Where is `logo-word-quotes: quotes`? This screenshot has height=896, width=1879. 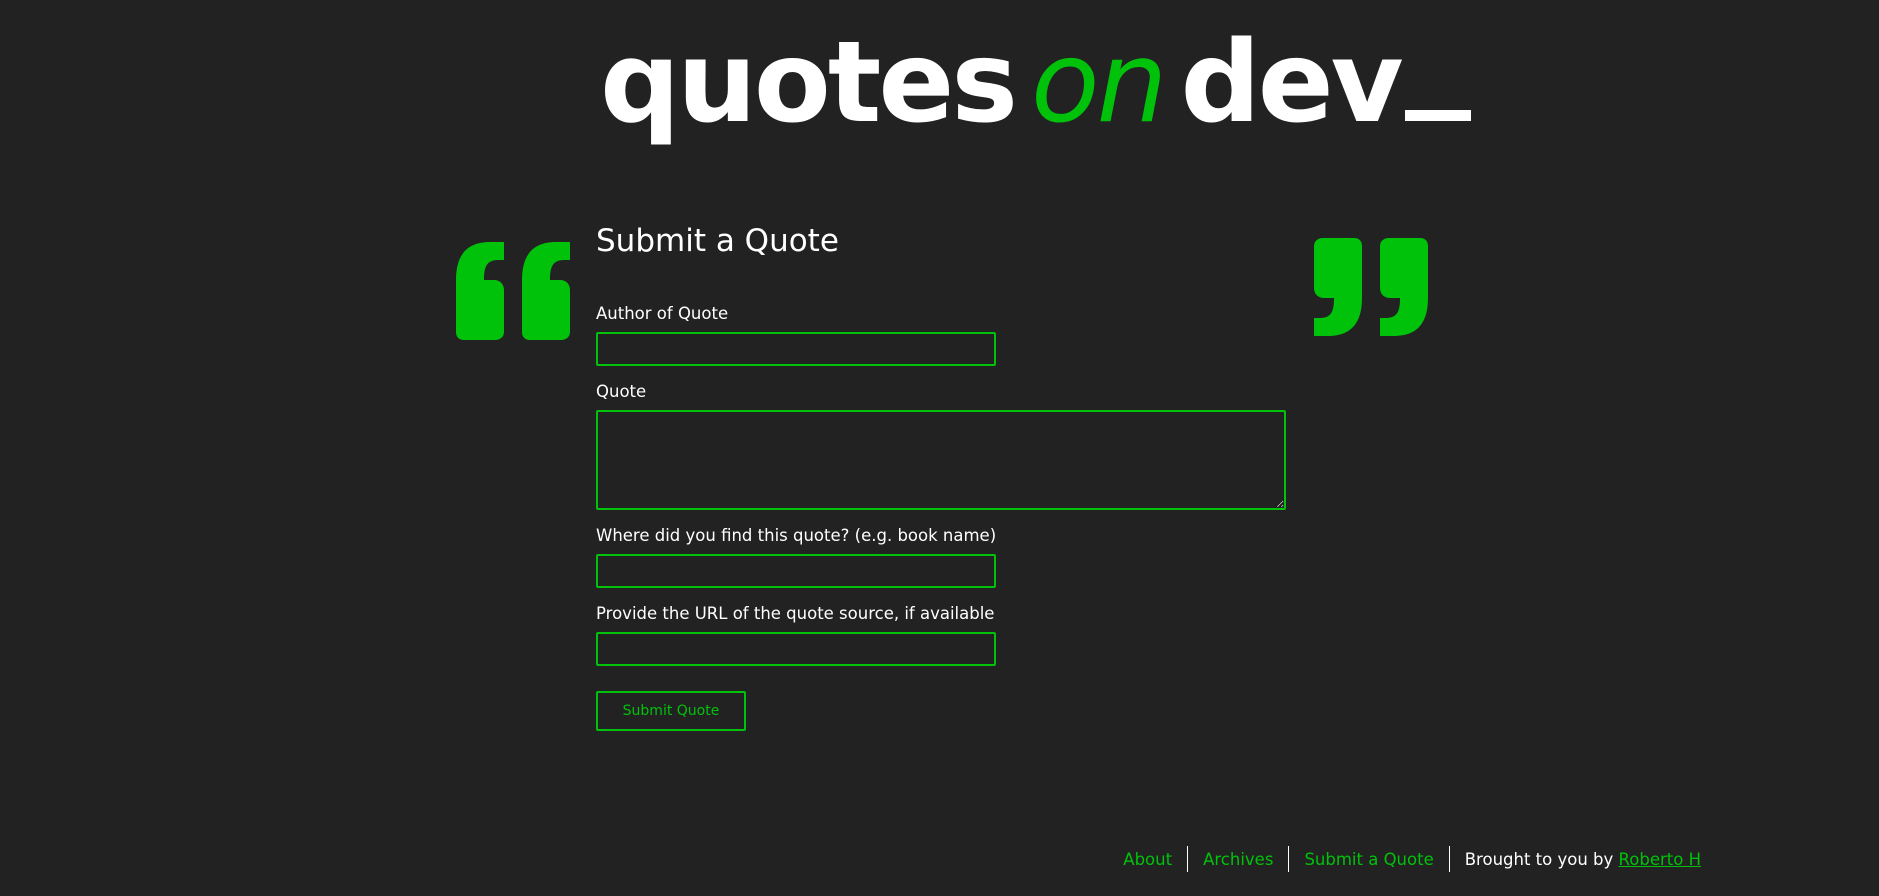 logo-word-quotes: quotes is located at coordinates (809, 83).